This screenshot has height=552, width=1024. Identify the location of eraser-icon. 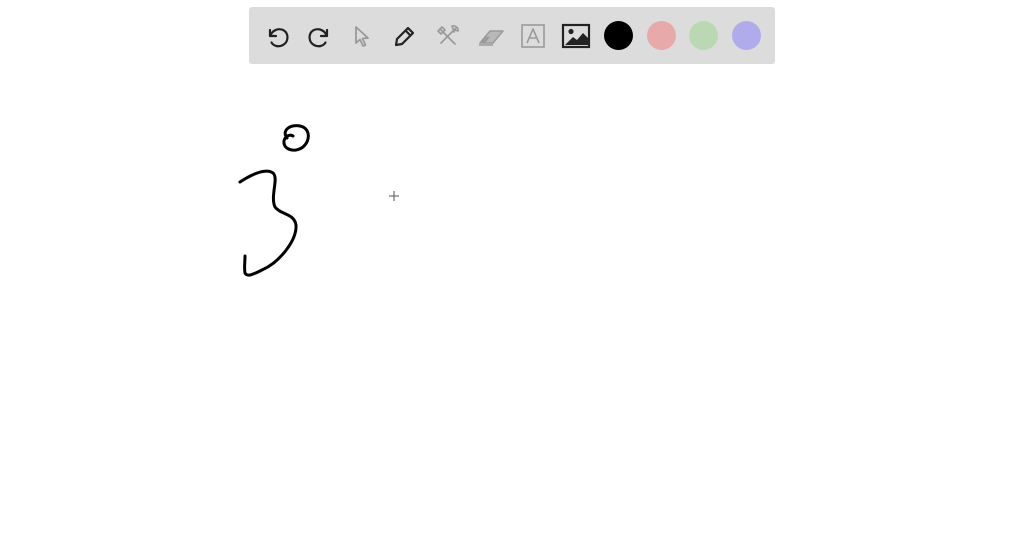
(491, 38).